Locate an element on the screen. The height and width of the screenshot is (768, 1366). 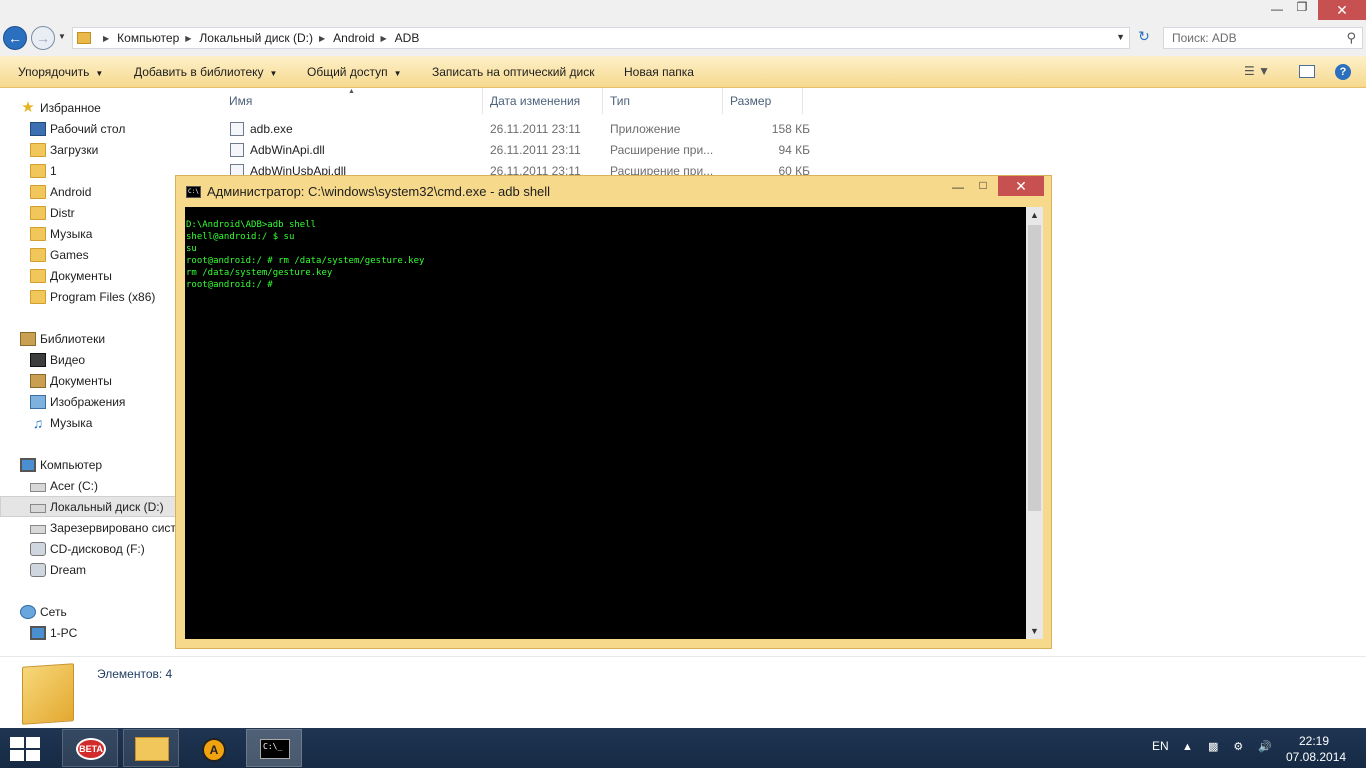
nav-network: Сеть is located at coordinates (43, 611).